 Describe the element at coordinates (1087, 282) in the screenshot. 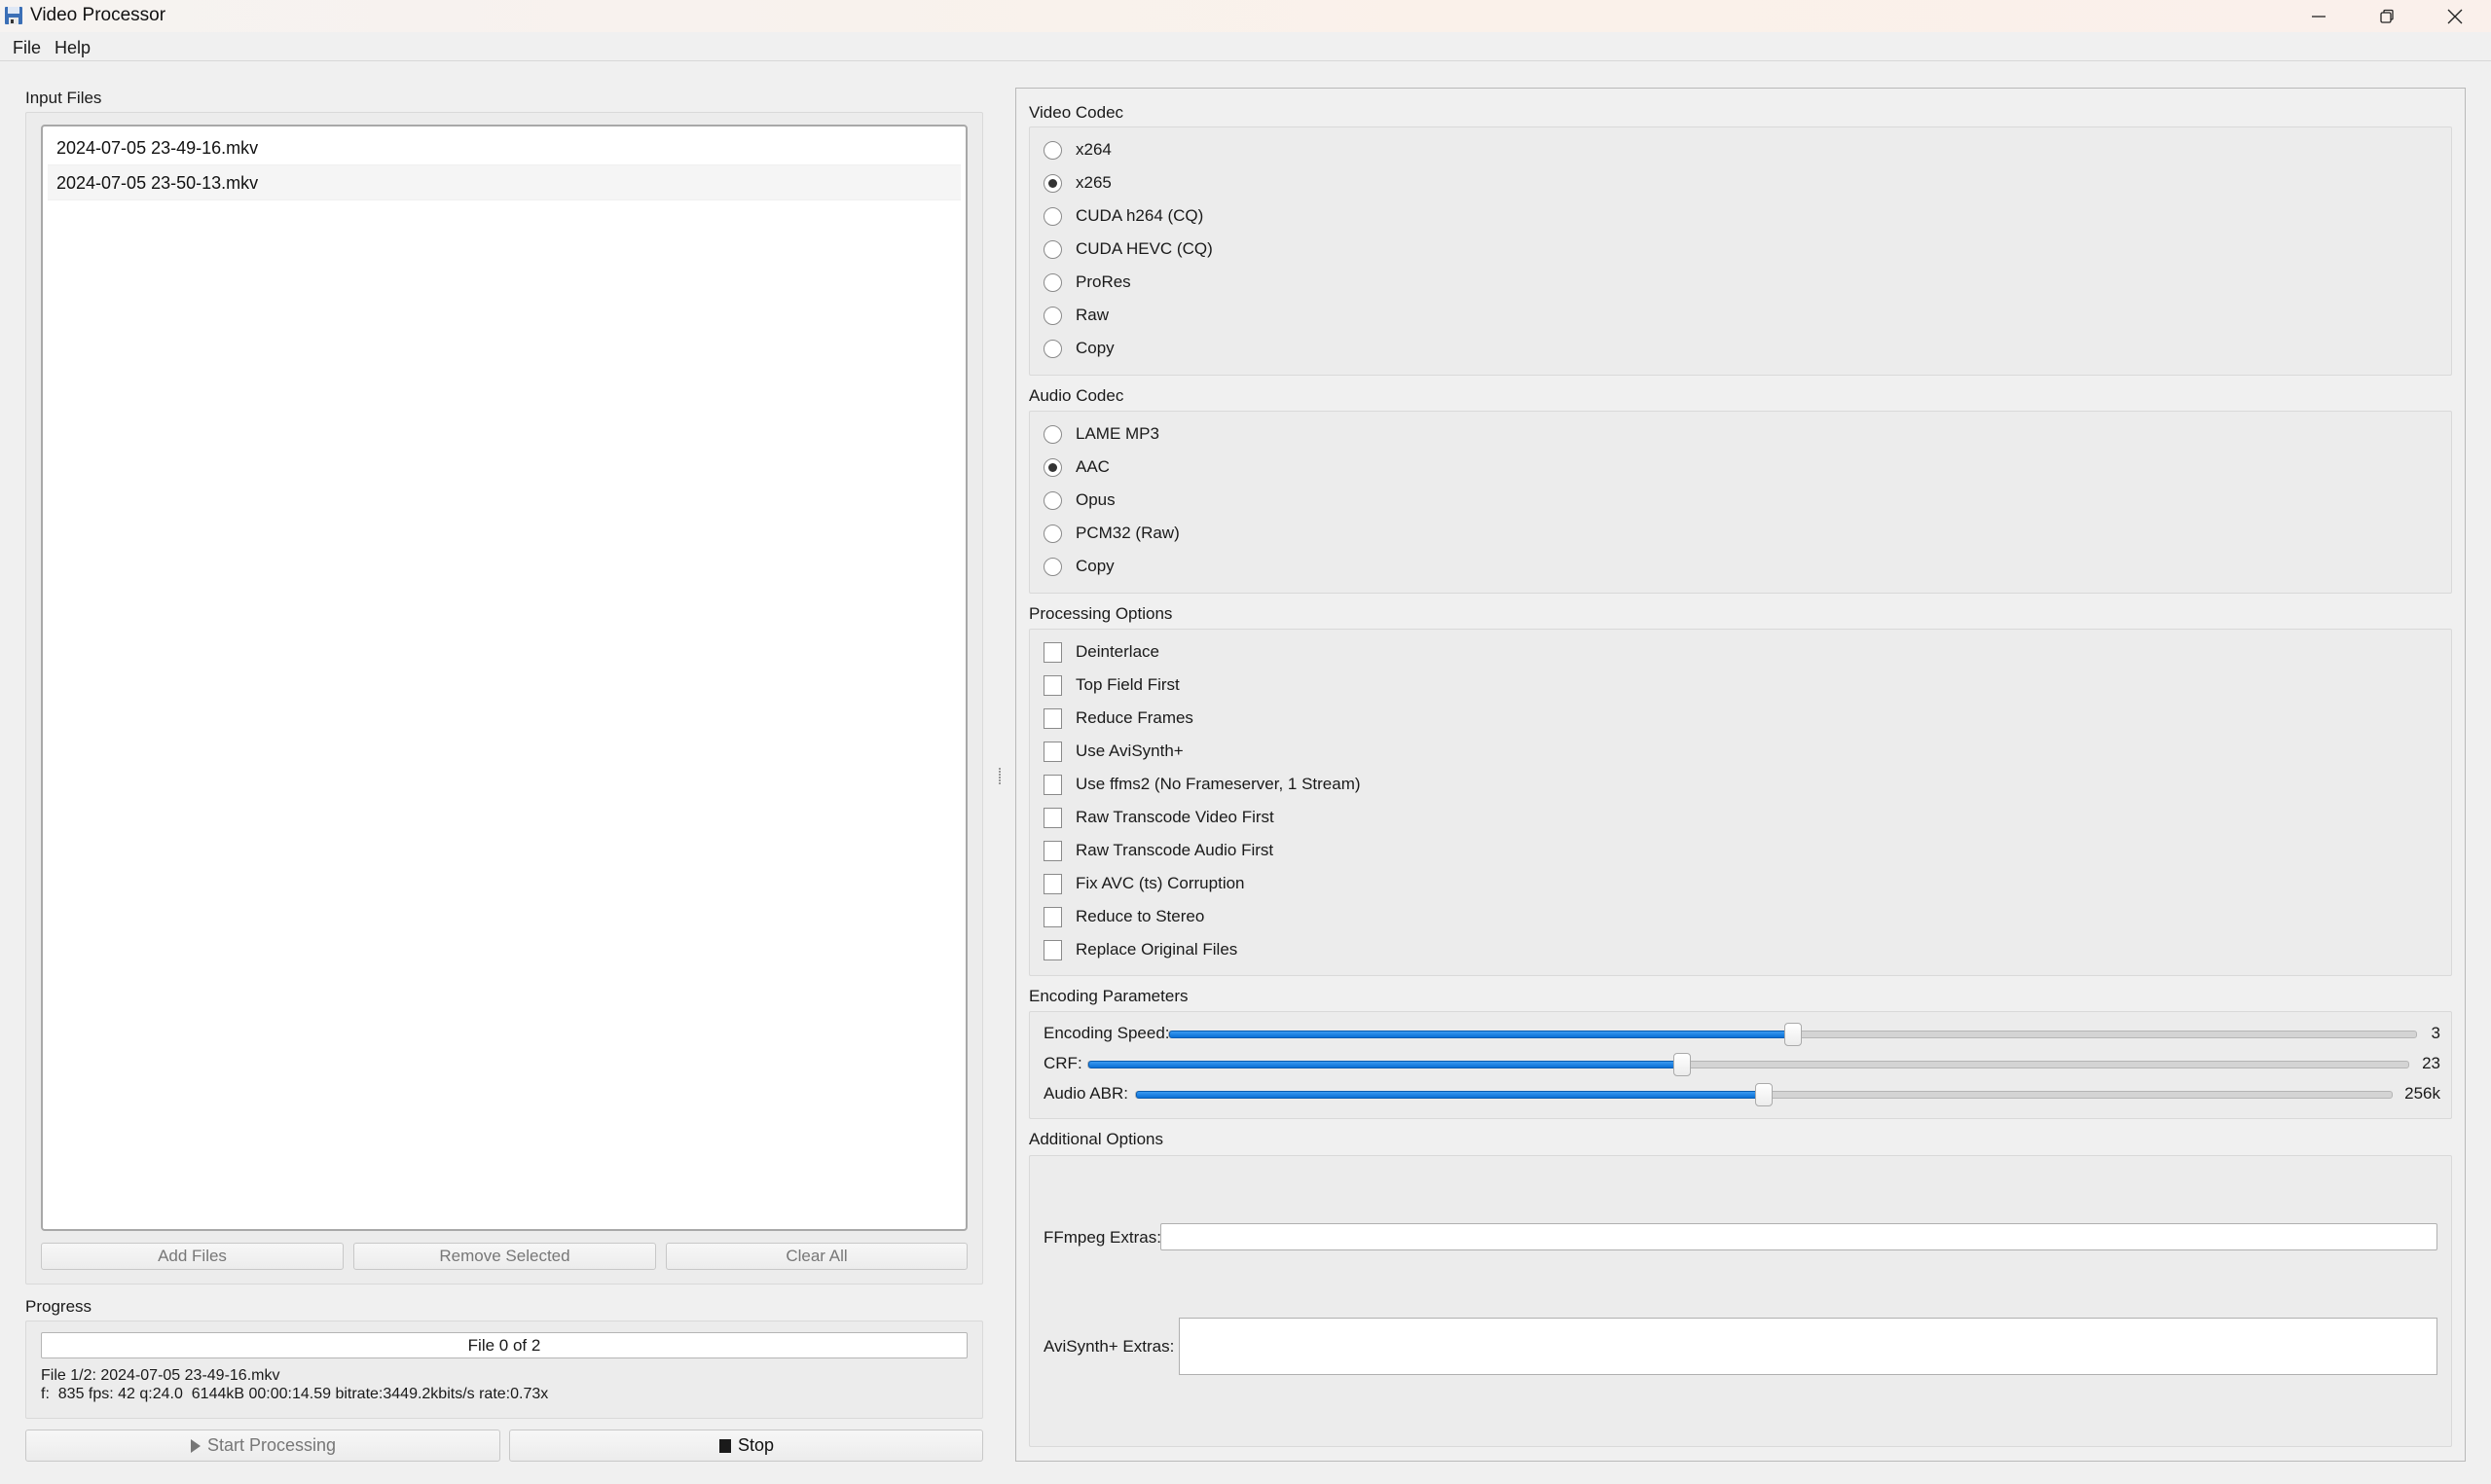

I see `video-codec-option-prores: ProRes` at that location.